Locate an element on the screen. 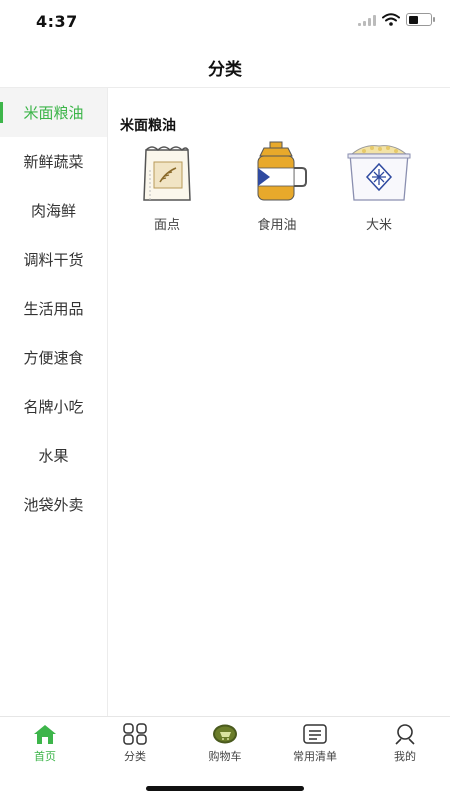  tab-profile: 我的 is located at coordinates (405, 743).